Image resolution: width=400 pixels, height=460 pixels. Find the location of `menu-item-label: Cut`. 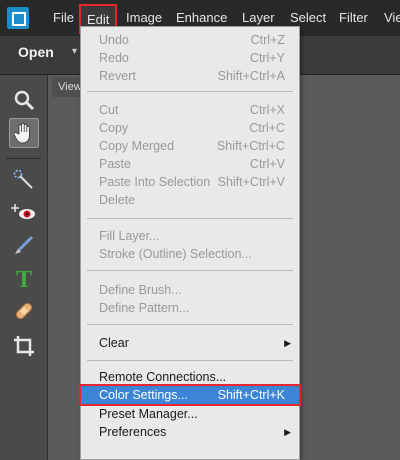

menu-item-label: Cut is located at coordinates (109, 110).